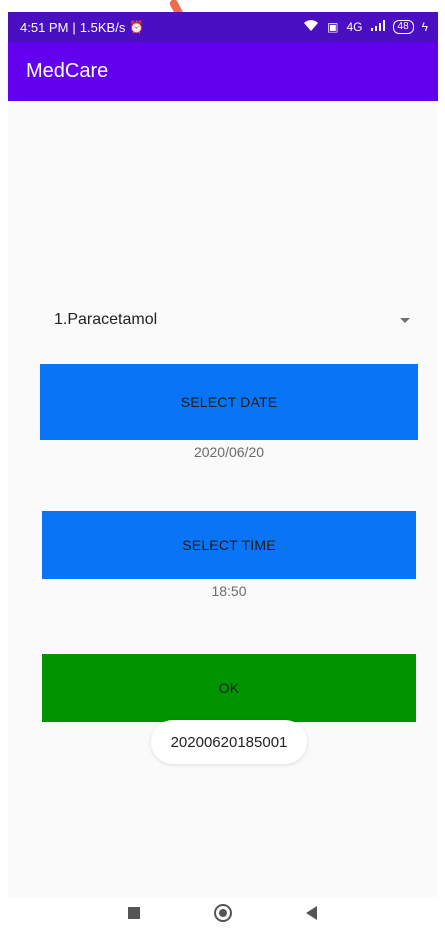 Image resolution: width=445 pixels, height=929 pixels. Describe the element at coordinates (223, 27) in the screenshot. I see `status-bar: 4:51 PM | 1.5KB/s ⏰ ▣ 4G 48 ϟ` at that location.